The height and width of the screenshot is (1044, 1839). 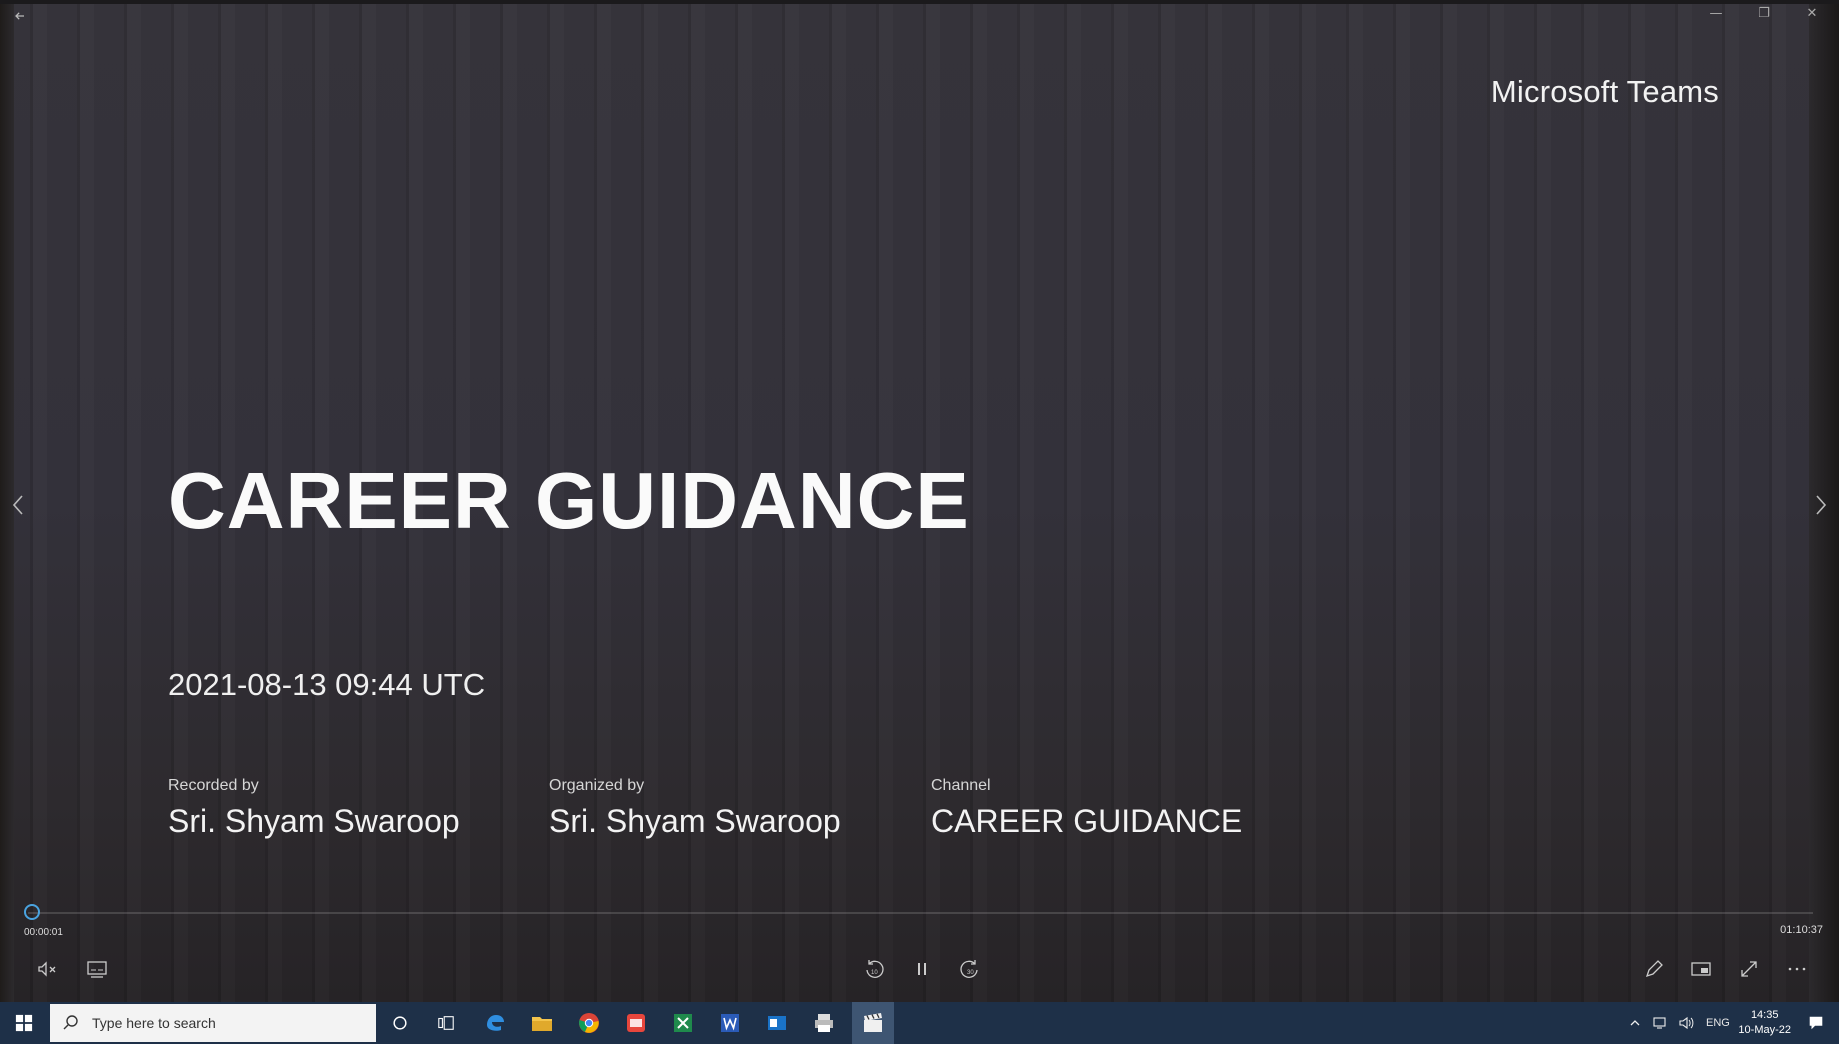 I want to click on captions-button, so click(x=97, y=969).